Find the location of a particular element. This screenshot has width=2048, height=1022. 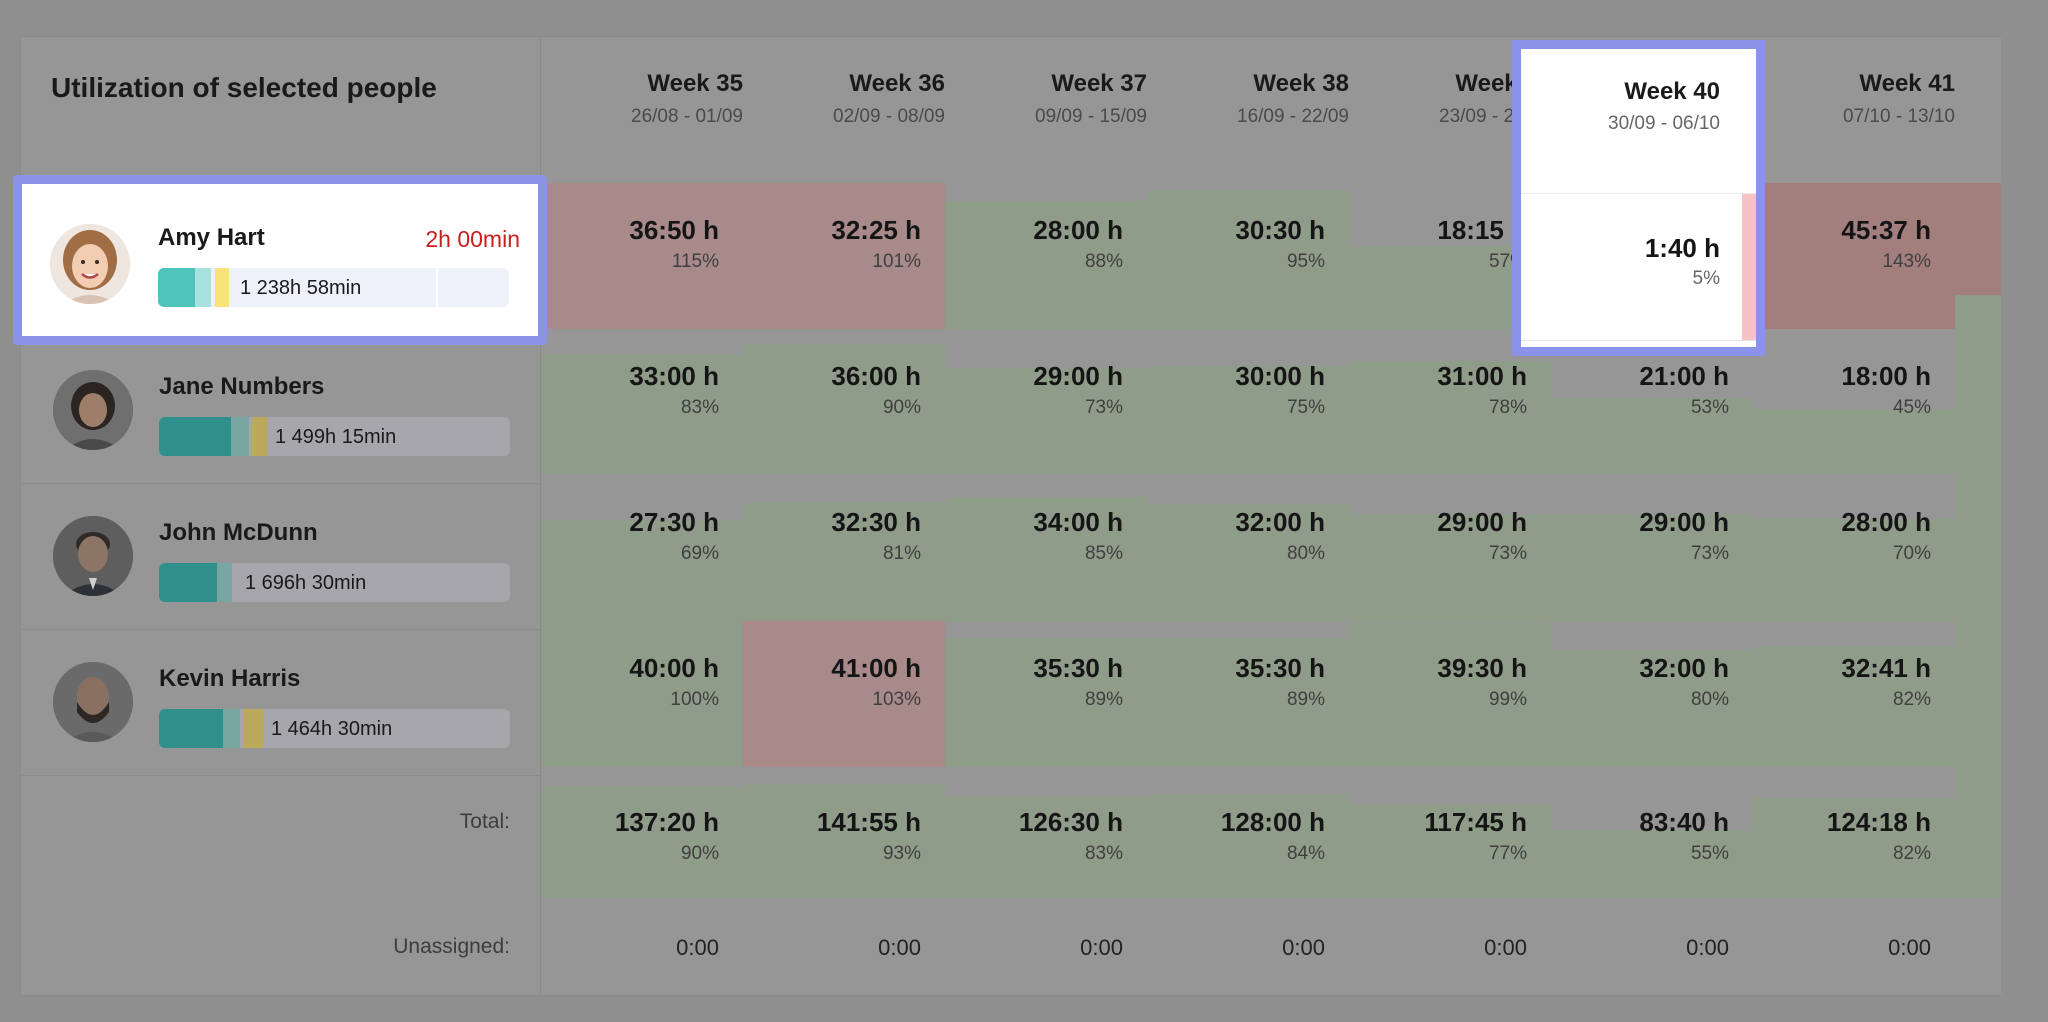

cell-percent: 45% is located at coordinates (1911, 407).